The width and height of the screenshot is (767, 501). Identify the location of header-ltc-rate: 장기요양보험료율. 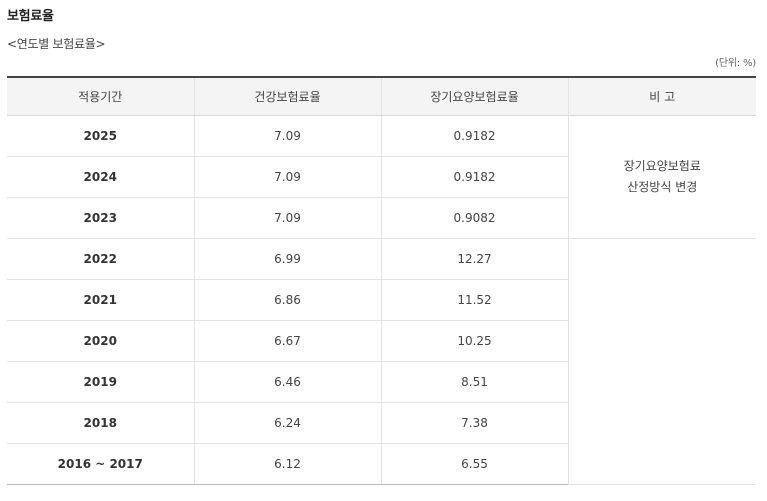
(474, 96).